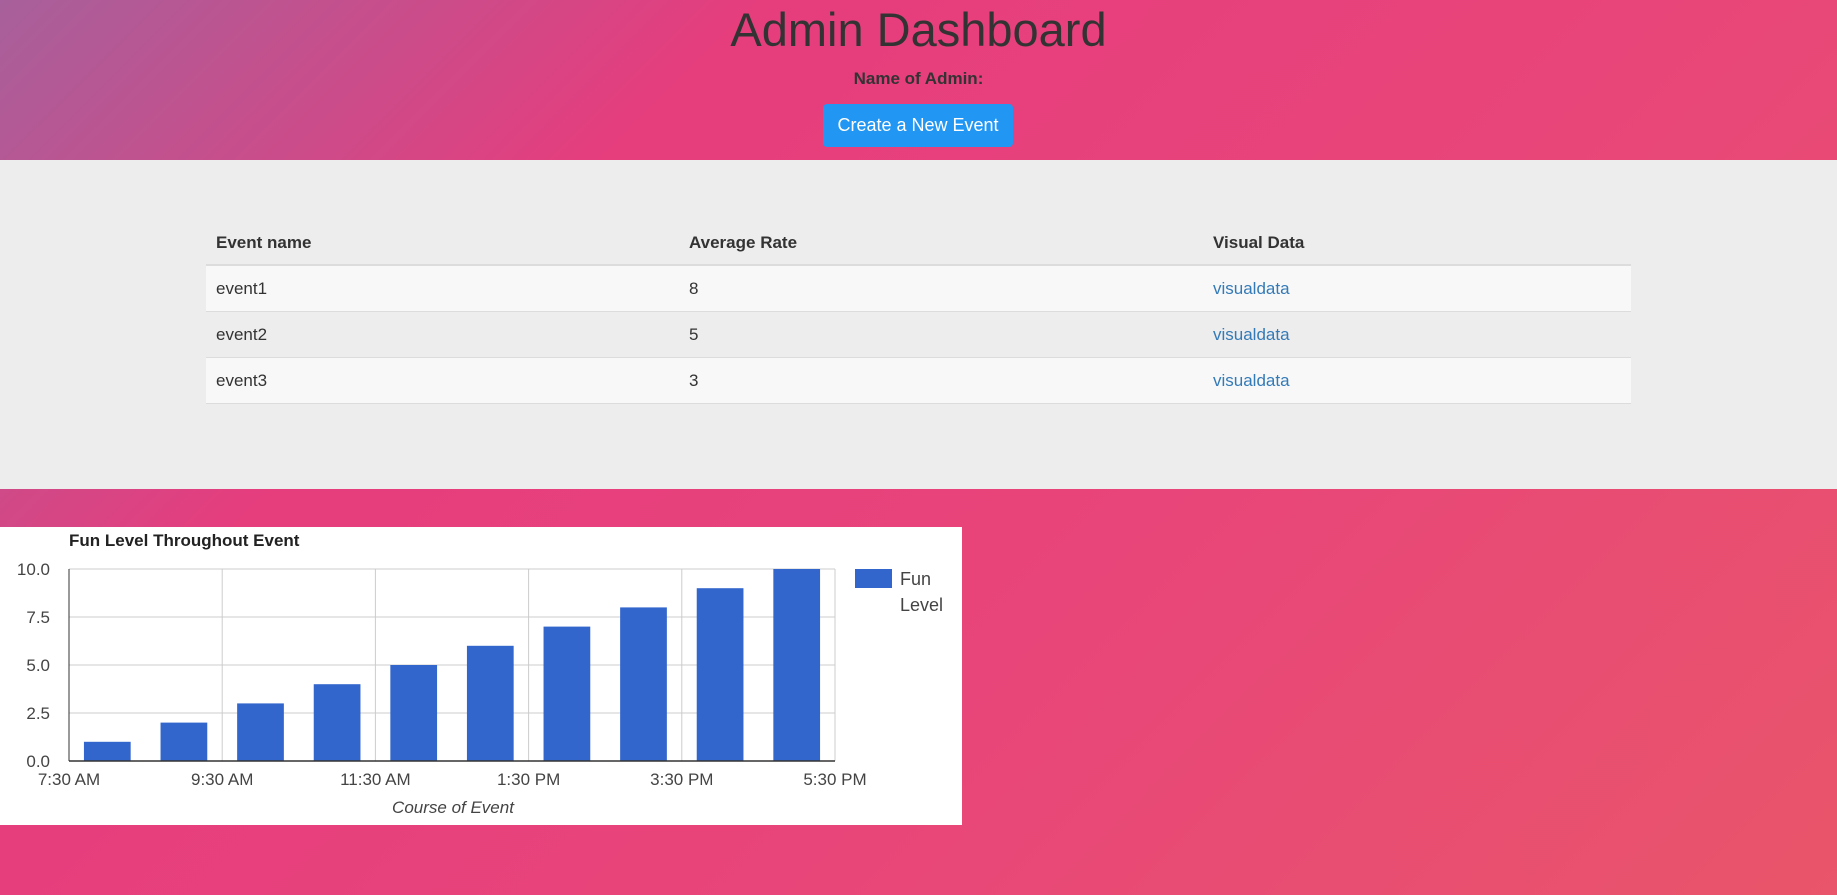 The width and height of the screenshot is (1837, 895). I want to click on legend-label-line-1: Fun, so click(915, 579).